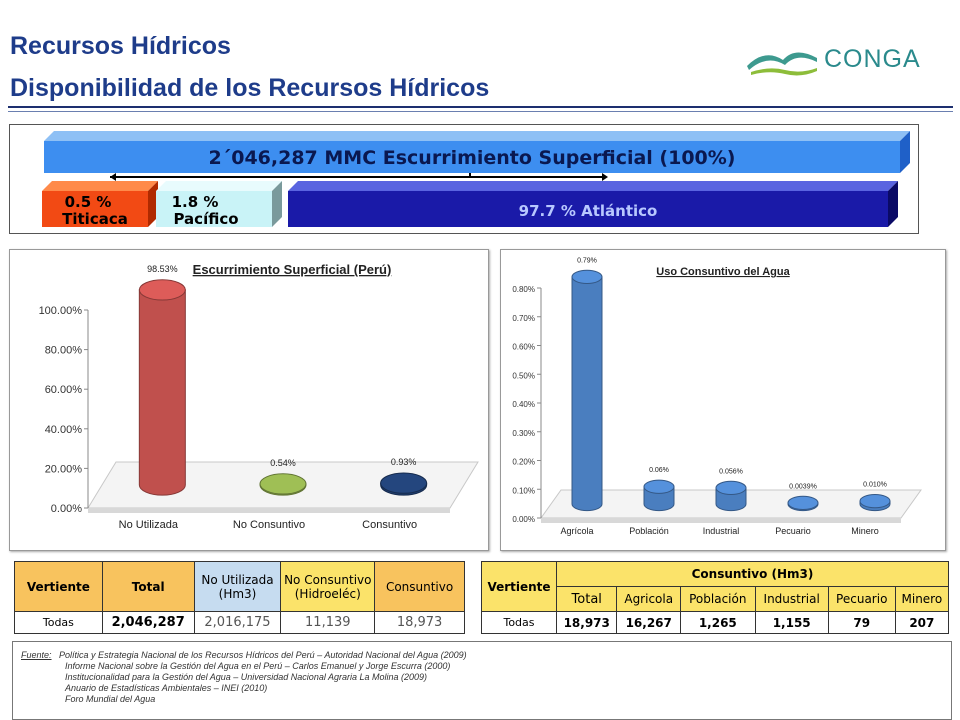 This screenshot has width=960, height=720. What do you see at coordinates (731, 496) in the screenshot?
I see `bar-industrial` at bounding box center [731, 496].